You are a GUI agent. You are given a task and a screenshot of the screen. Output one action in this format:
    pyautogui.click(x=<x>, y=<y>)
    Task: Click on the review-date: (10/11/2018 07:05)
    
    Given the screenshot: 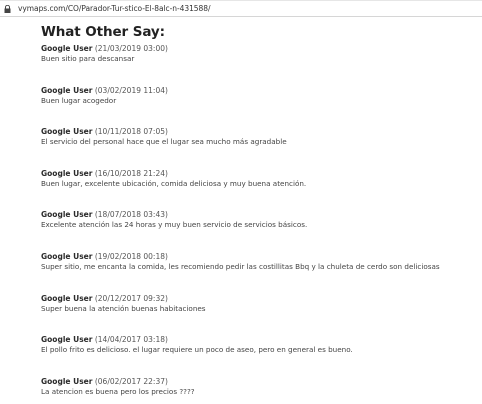 What is the action you would take?
    pyautogui.click(x=131, y=132)
    